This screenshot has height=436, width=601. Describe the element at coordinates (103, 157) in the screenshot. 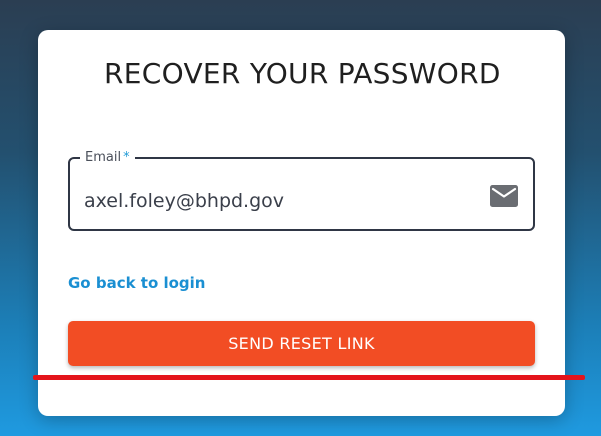

I see `email-label-text: Email` at that location.